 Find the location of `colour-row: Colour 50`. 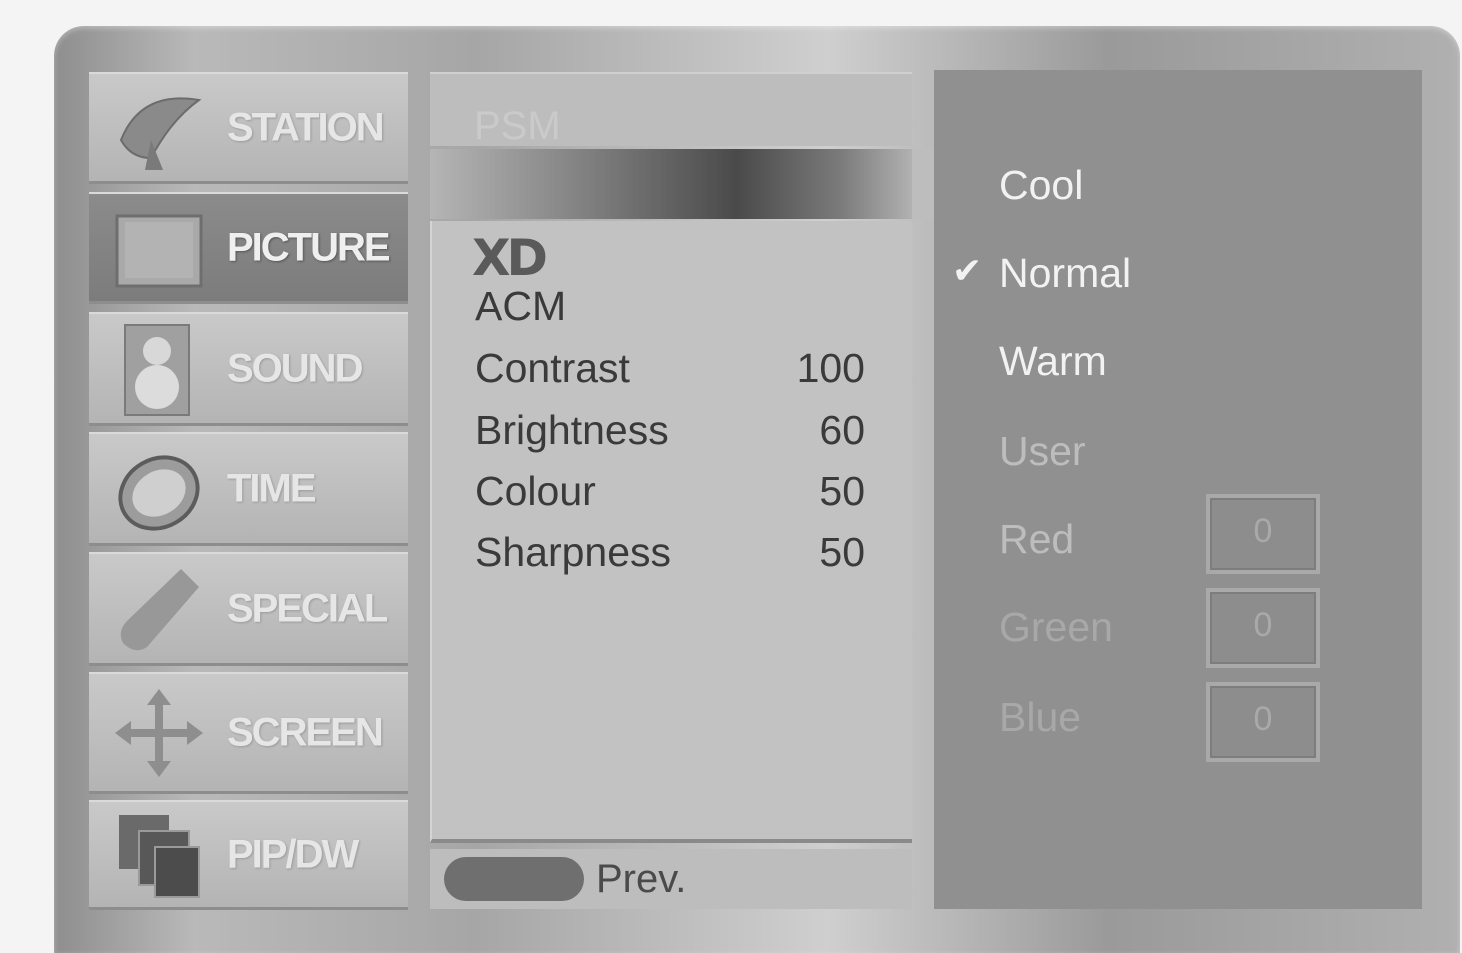

colour-row: Colour 50 is located at coordinates (670, 496).